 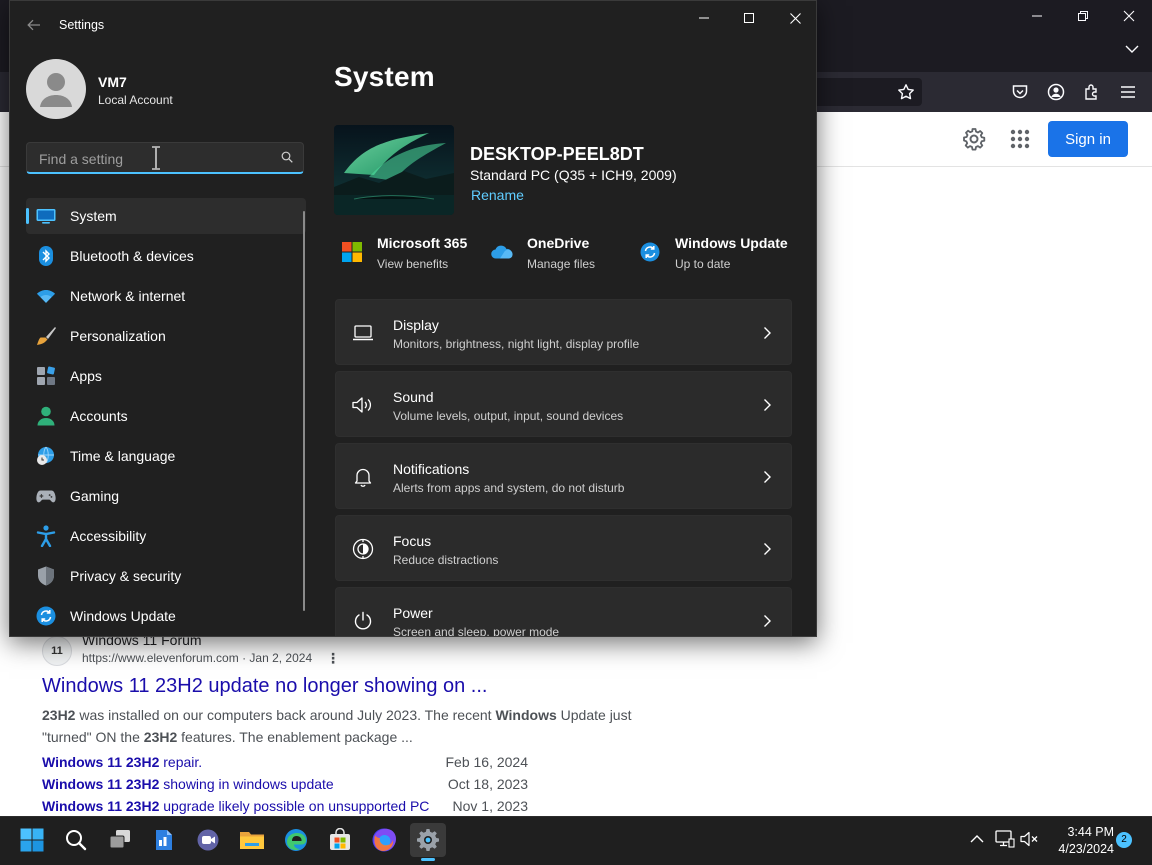 What do you see at coordinates (304, 411) in the screenshot?
I see `sidebar-scrollbar` at bounding box center [304, 411].